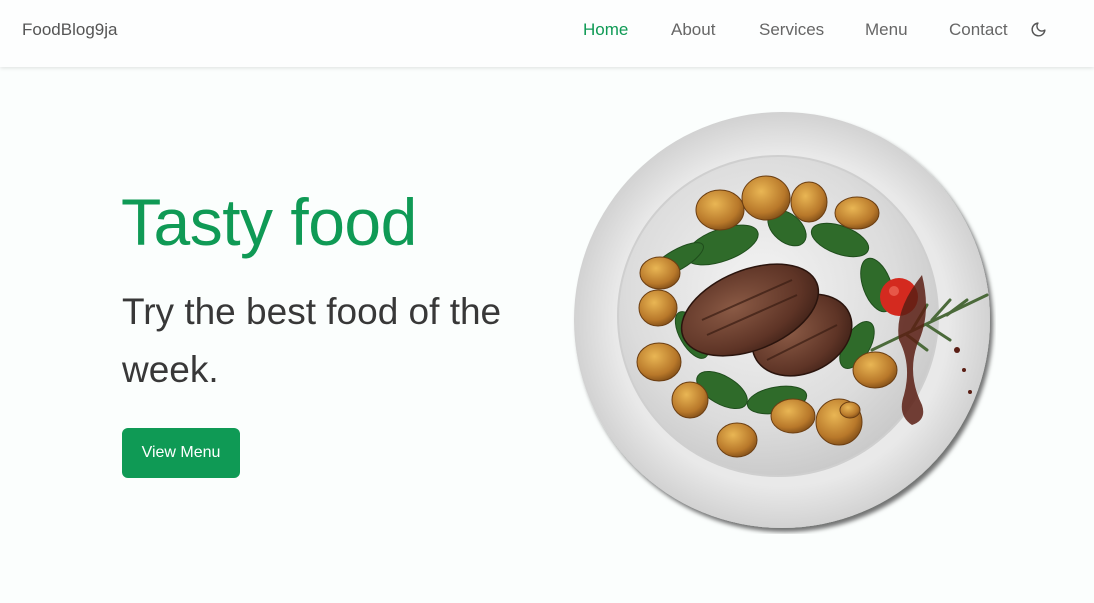 The height and width of the screenshot is (603, 1094). Describe the element at coordinates (605, 30) in the screenshot. I see `nav-home: Home` at that location.